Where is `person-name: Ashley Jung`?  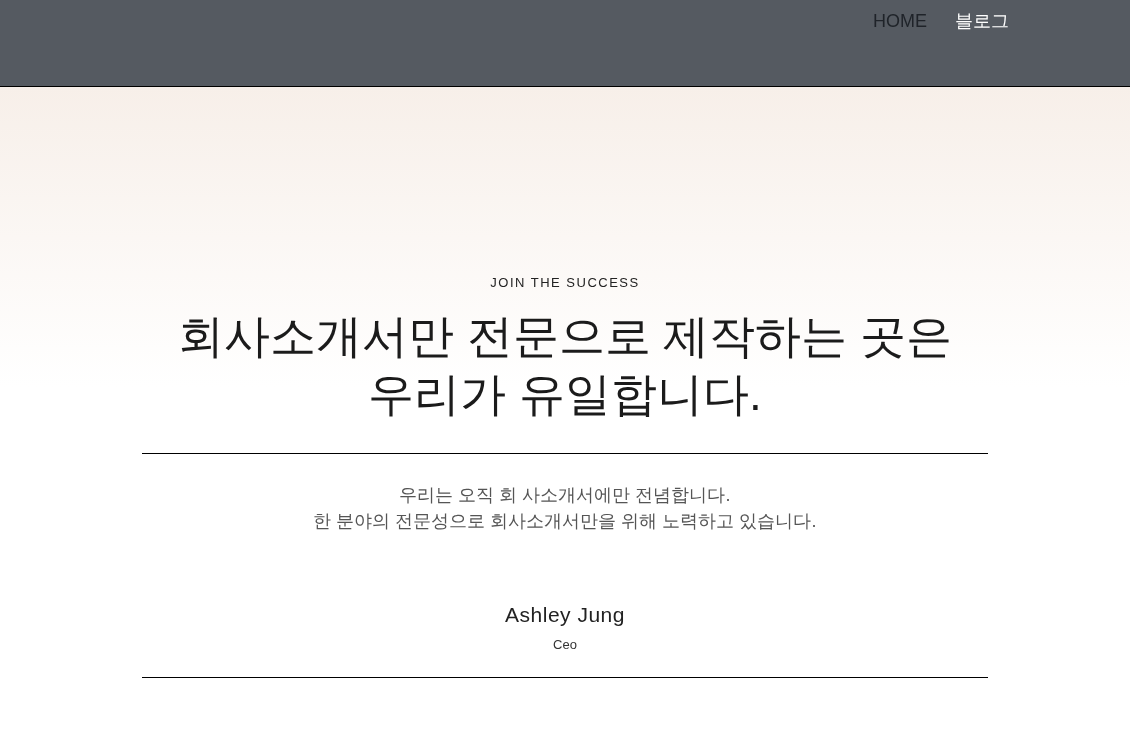 person-name: Ashley Jung is located at coordinates (565, 615).